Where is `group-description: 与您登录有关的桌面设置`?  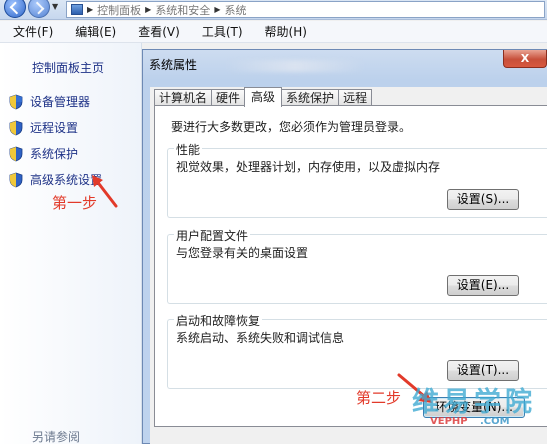
group-description: 与您登录有关的桌面设置 is located at coordinates (242, 253).